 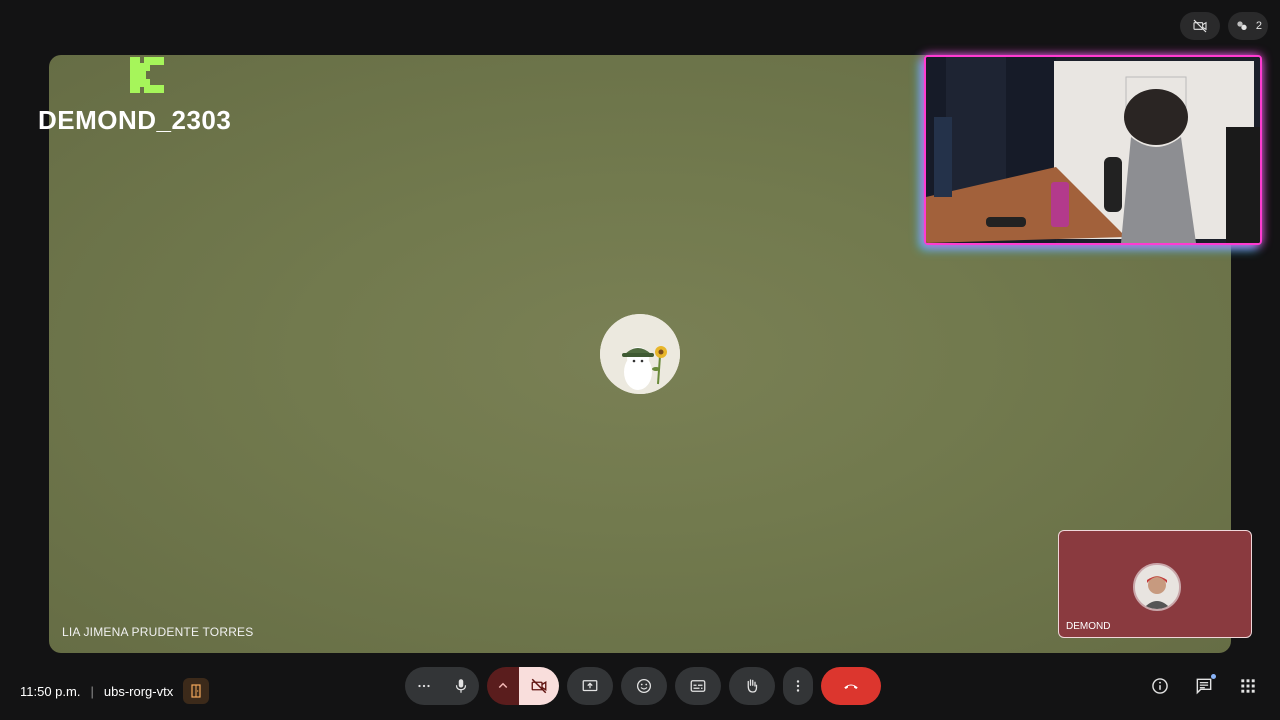 I want to click on microphone-button, so click(x=461, y=686).